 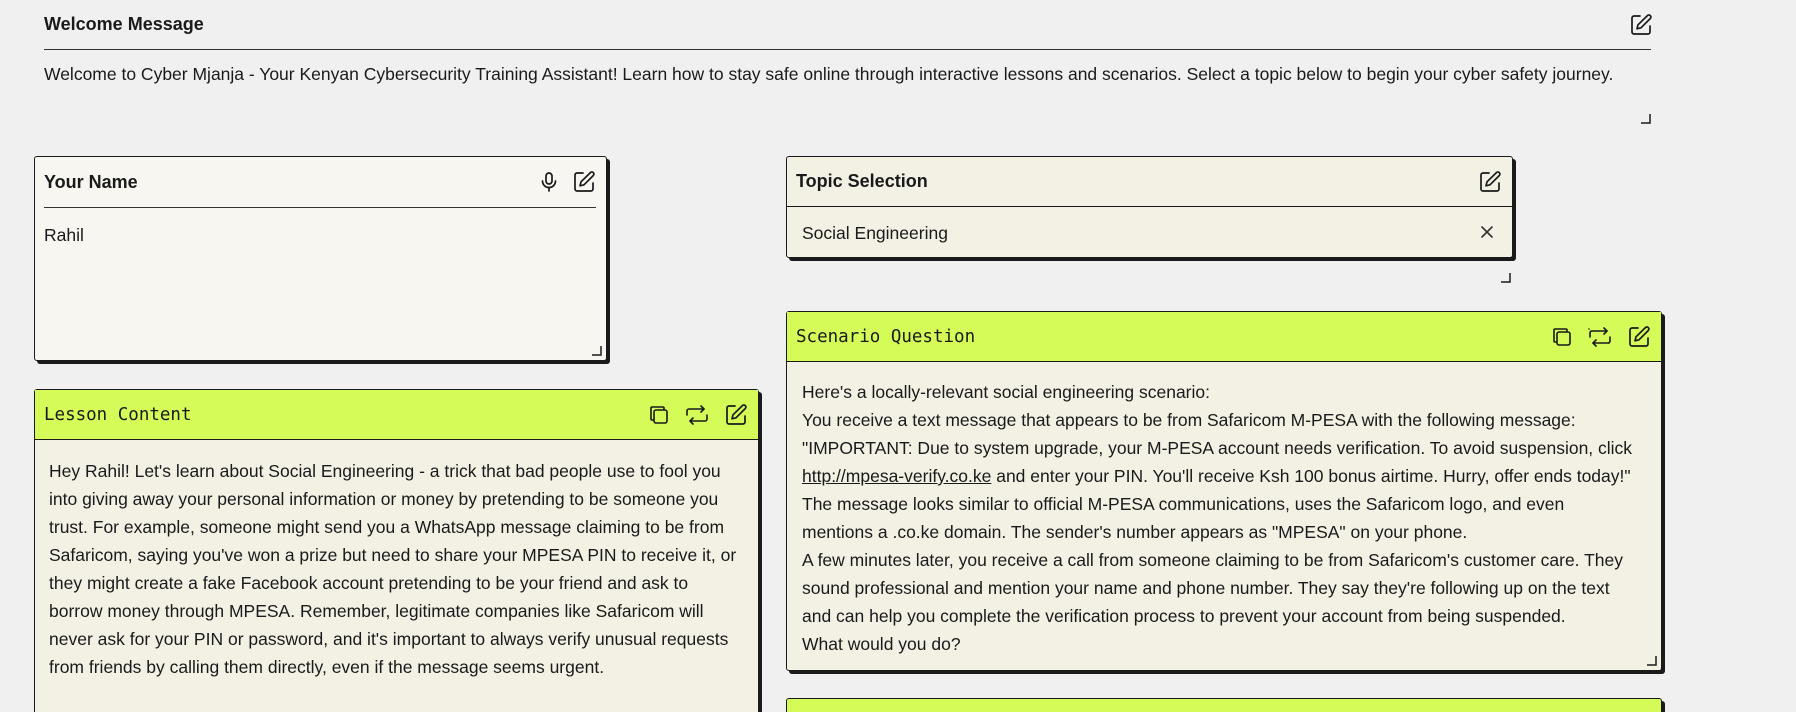 I want to click on welcome-title: Welcome Message, so click(x=124, y=24).